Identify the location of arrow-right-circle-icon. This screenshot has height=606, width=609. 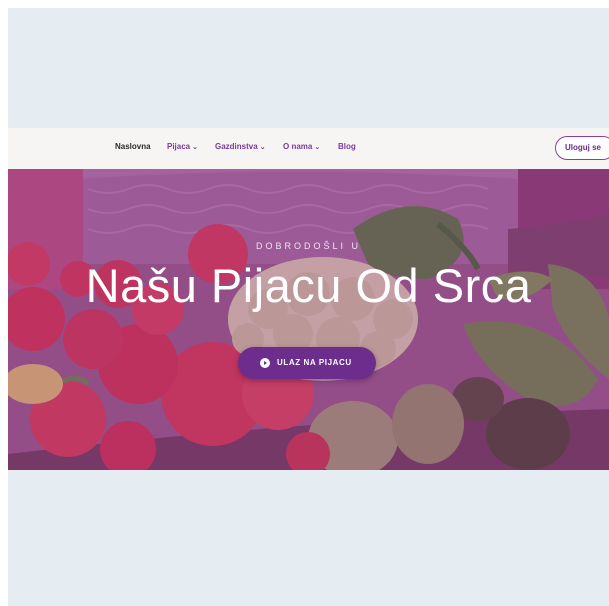
(265, 363).